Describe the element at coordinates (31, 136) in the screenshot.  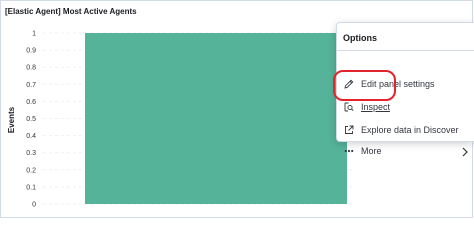
I see `y-tick-label: 0.4` at that location.